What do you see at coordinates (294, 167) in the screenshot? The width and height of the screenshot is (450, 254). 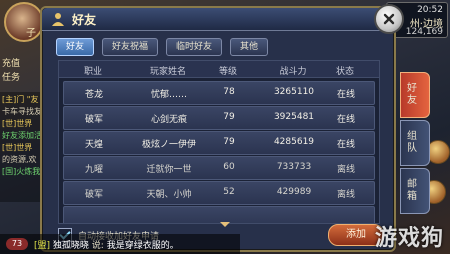 I see `friend-power: 733733` at bounding box center [294, 167].